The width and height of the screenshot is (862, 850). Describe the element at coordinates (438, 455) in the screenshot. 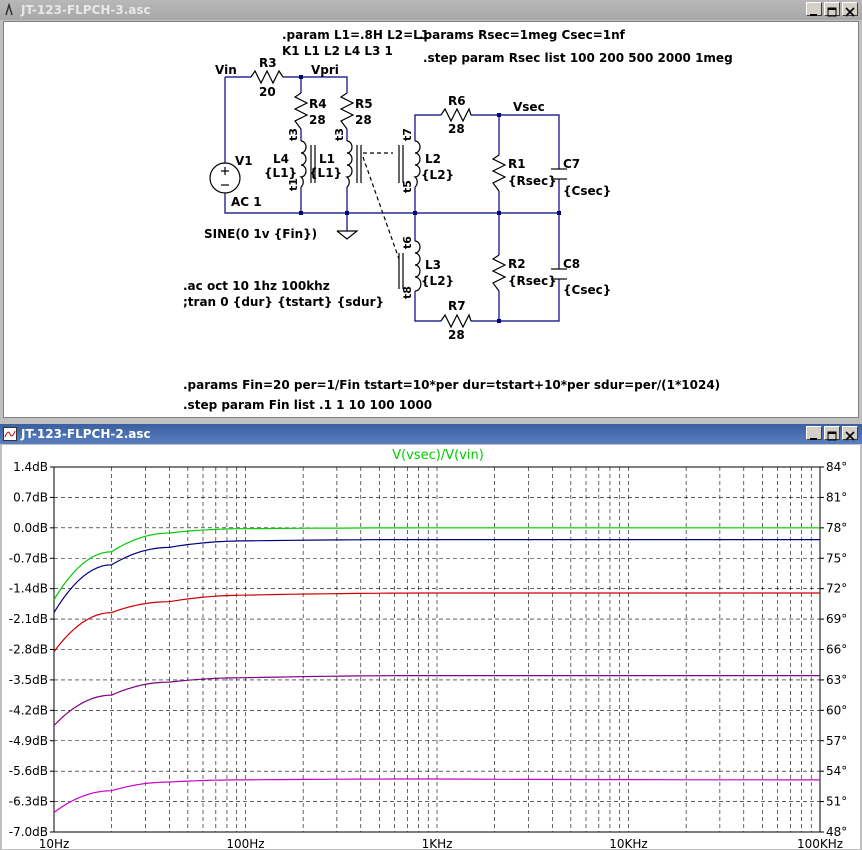

I see `chart-title: V(vsec)/V(vin)` at that location.